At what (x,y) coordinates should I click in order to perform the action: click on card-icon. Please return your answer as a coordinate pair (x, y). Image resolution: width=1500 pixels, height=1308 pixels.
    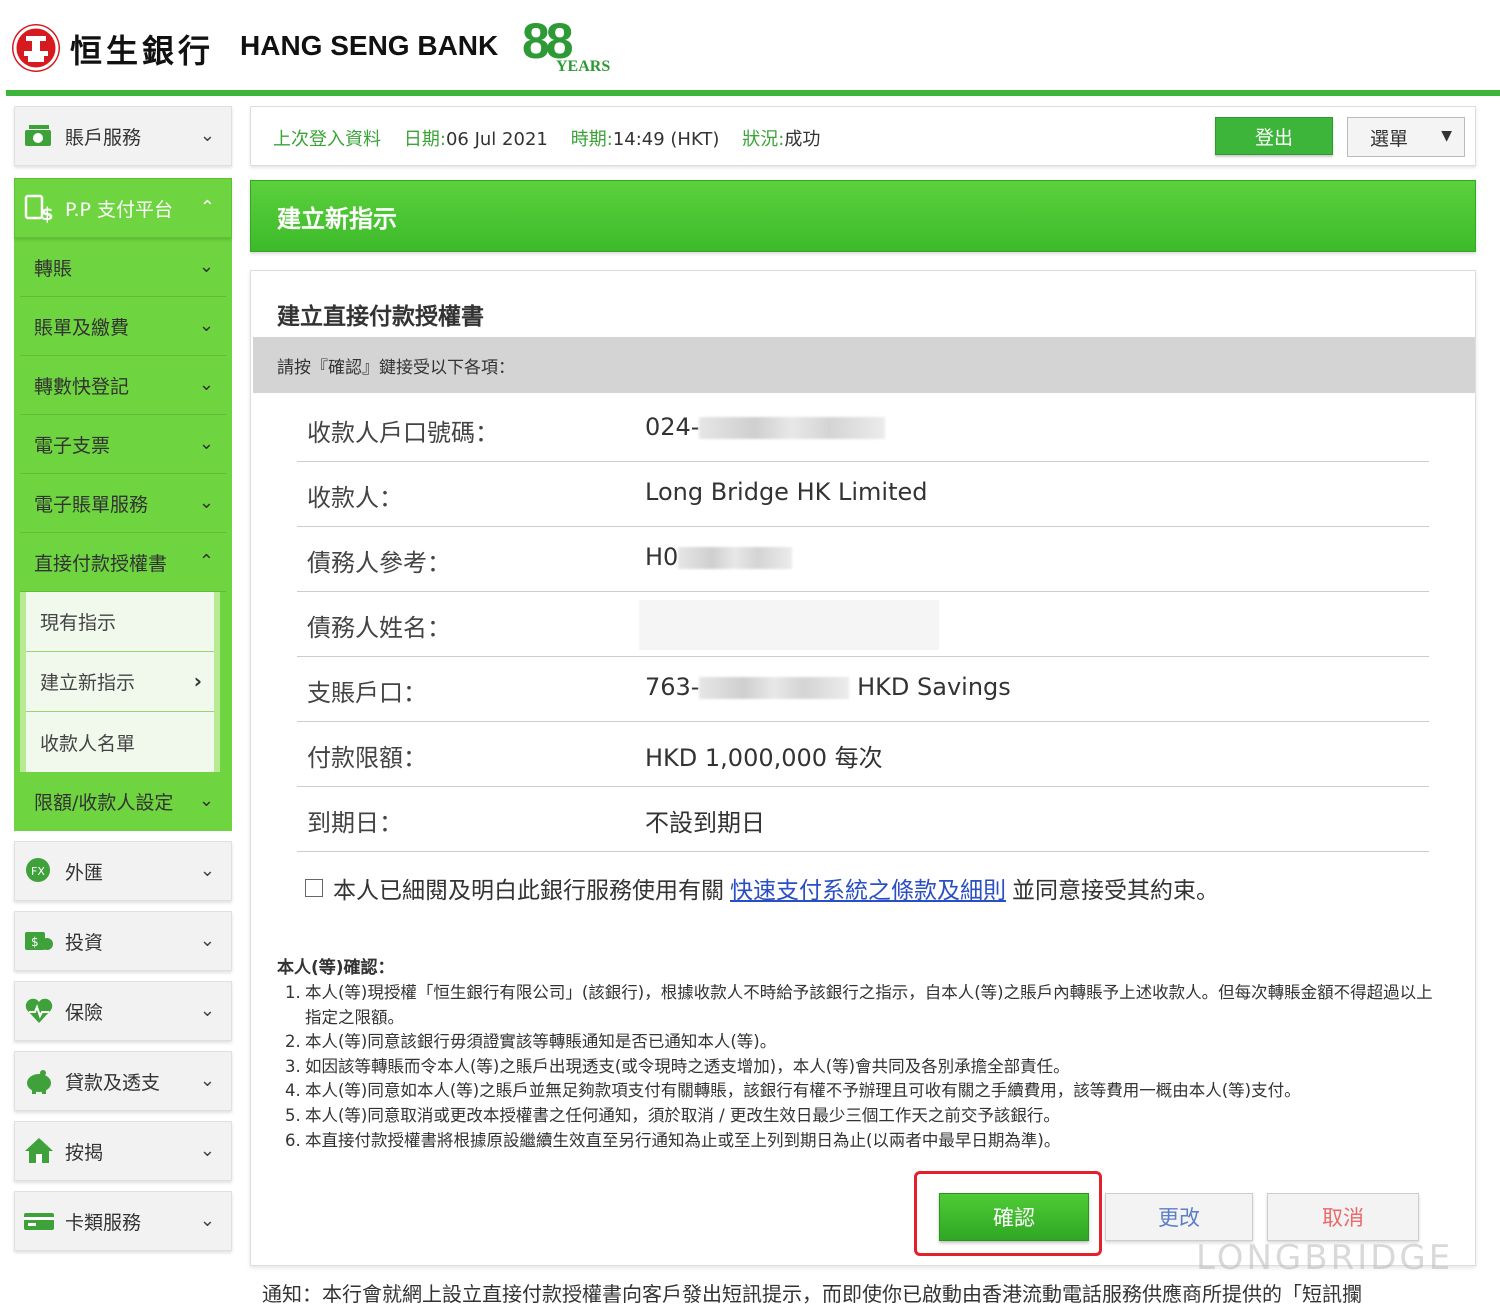
    Looking at the image, I should click on (39, 1221).